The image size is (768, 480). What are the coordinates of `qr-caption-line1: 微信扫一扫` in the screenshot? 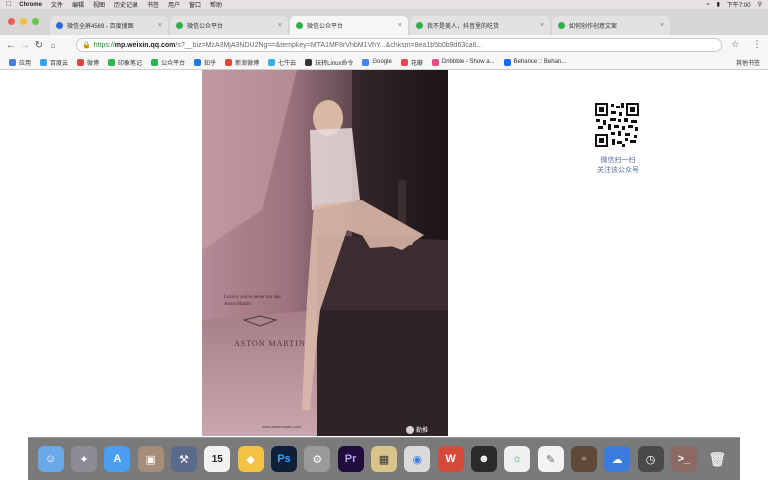 It's located at (618, 160).